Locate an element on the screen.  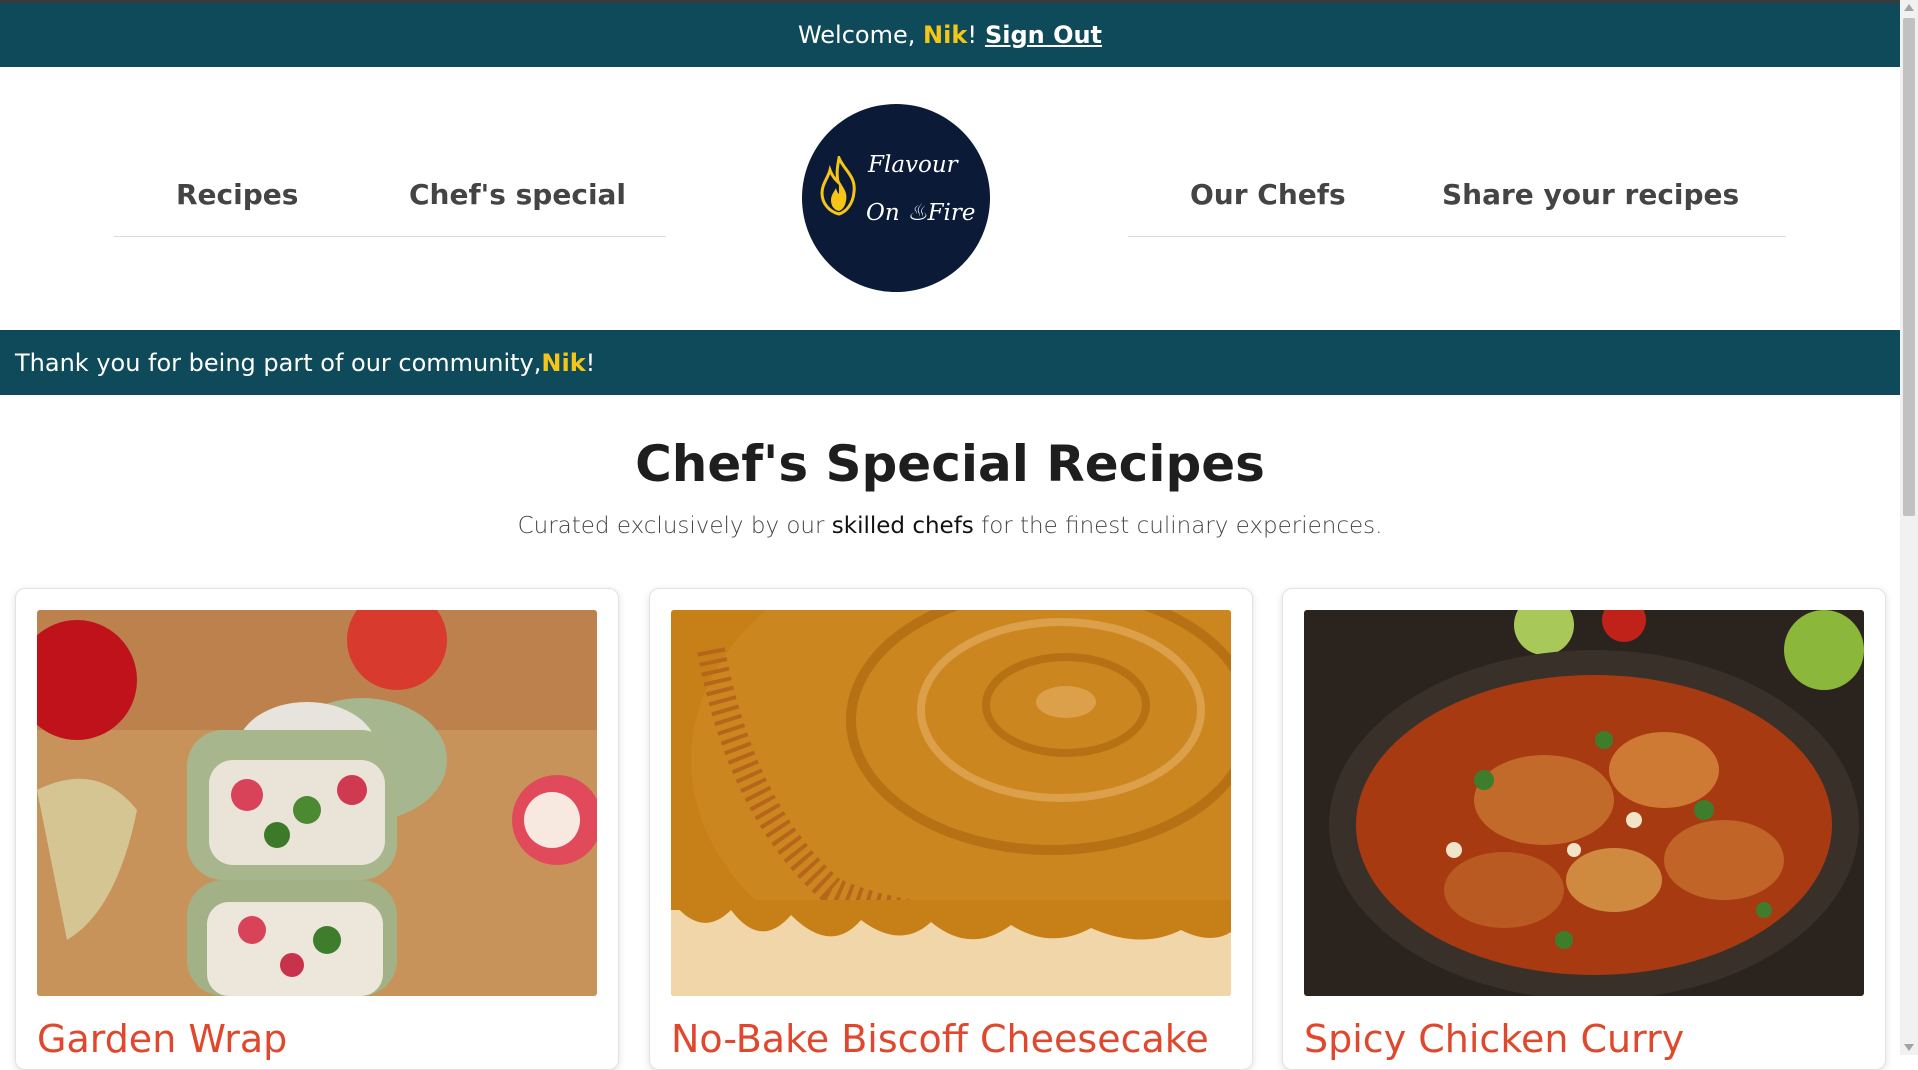
welcome-user-name: Nik is located at coordinates (945, 35).